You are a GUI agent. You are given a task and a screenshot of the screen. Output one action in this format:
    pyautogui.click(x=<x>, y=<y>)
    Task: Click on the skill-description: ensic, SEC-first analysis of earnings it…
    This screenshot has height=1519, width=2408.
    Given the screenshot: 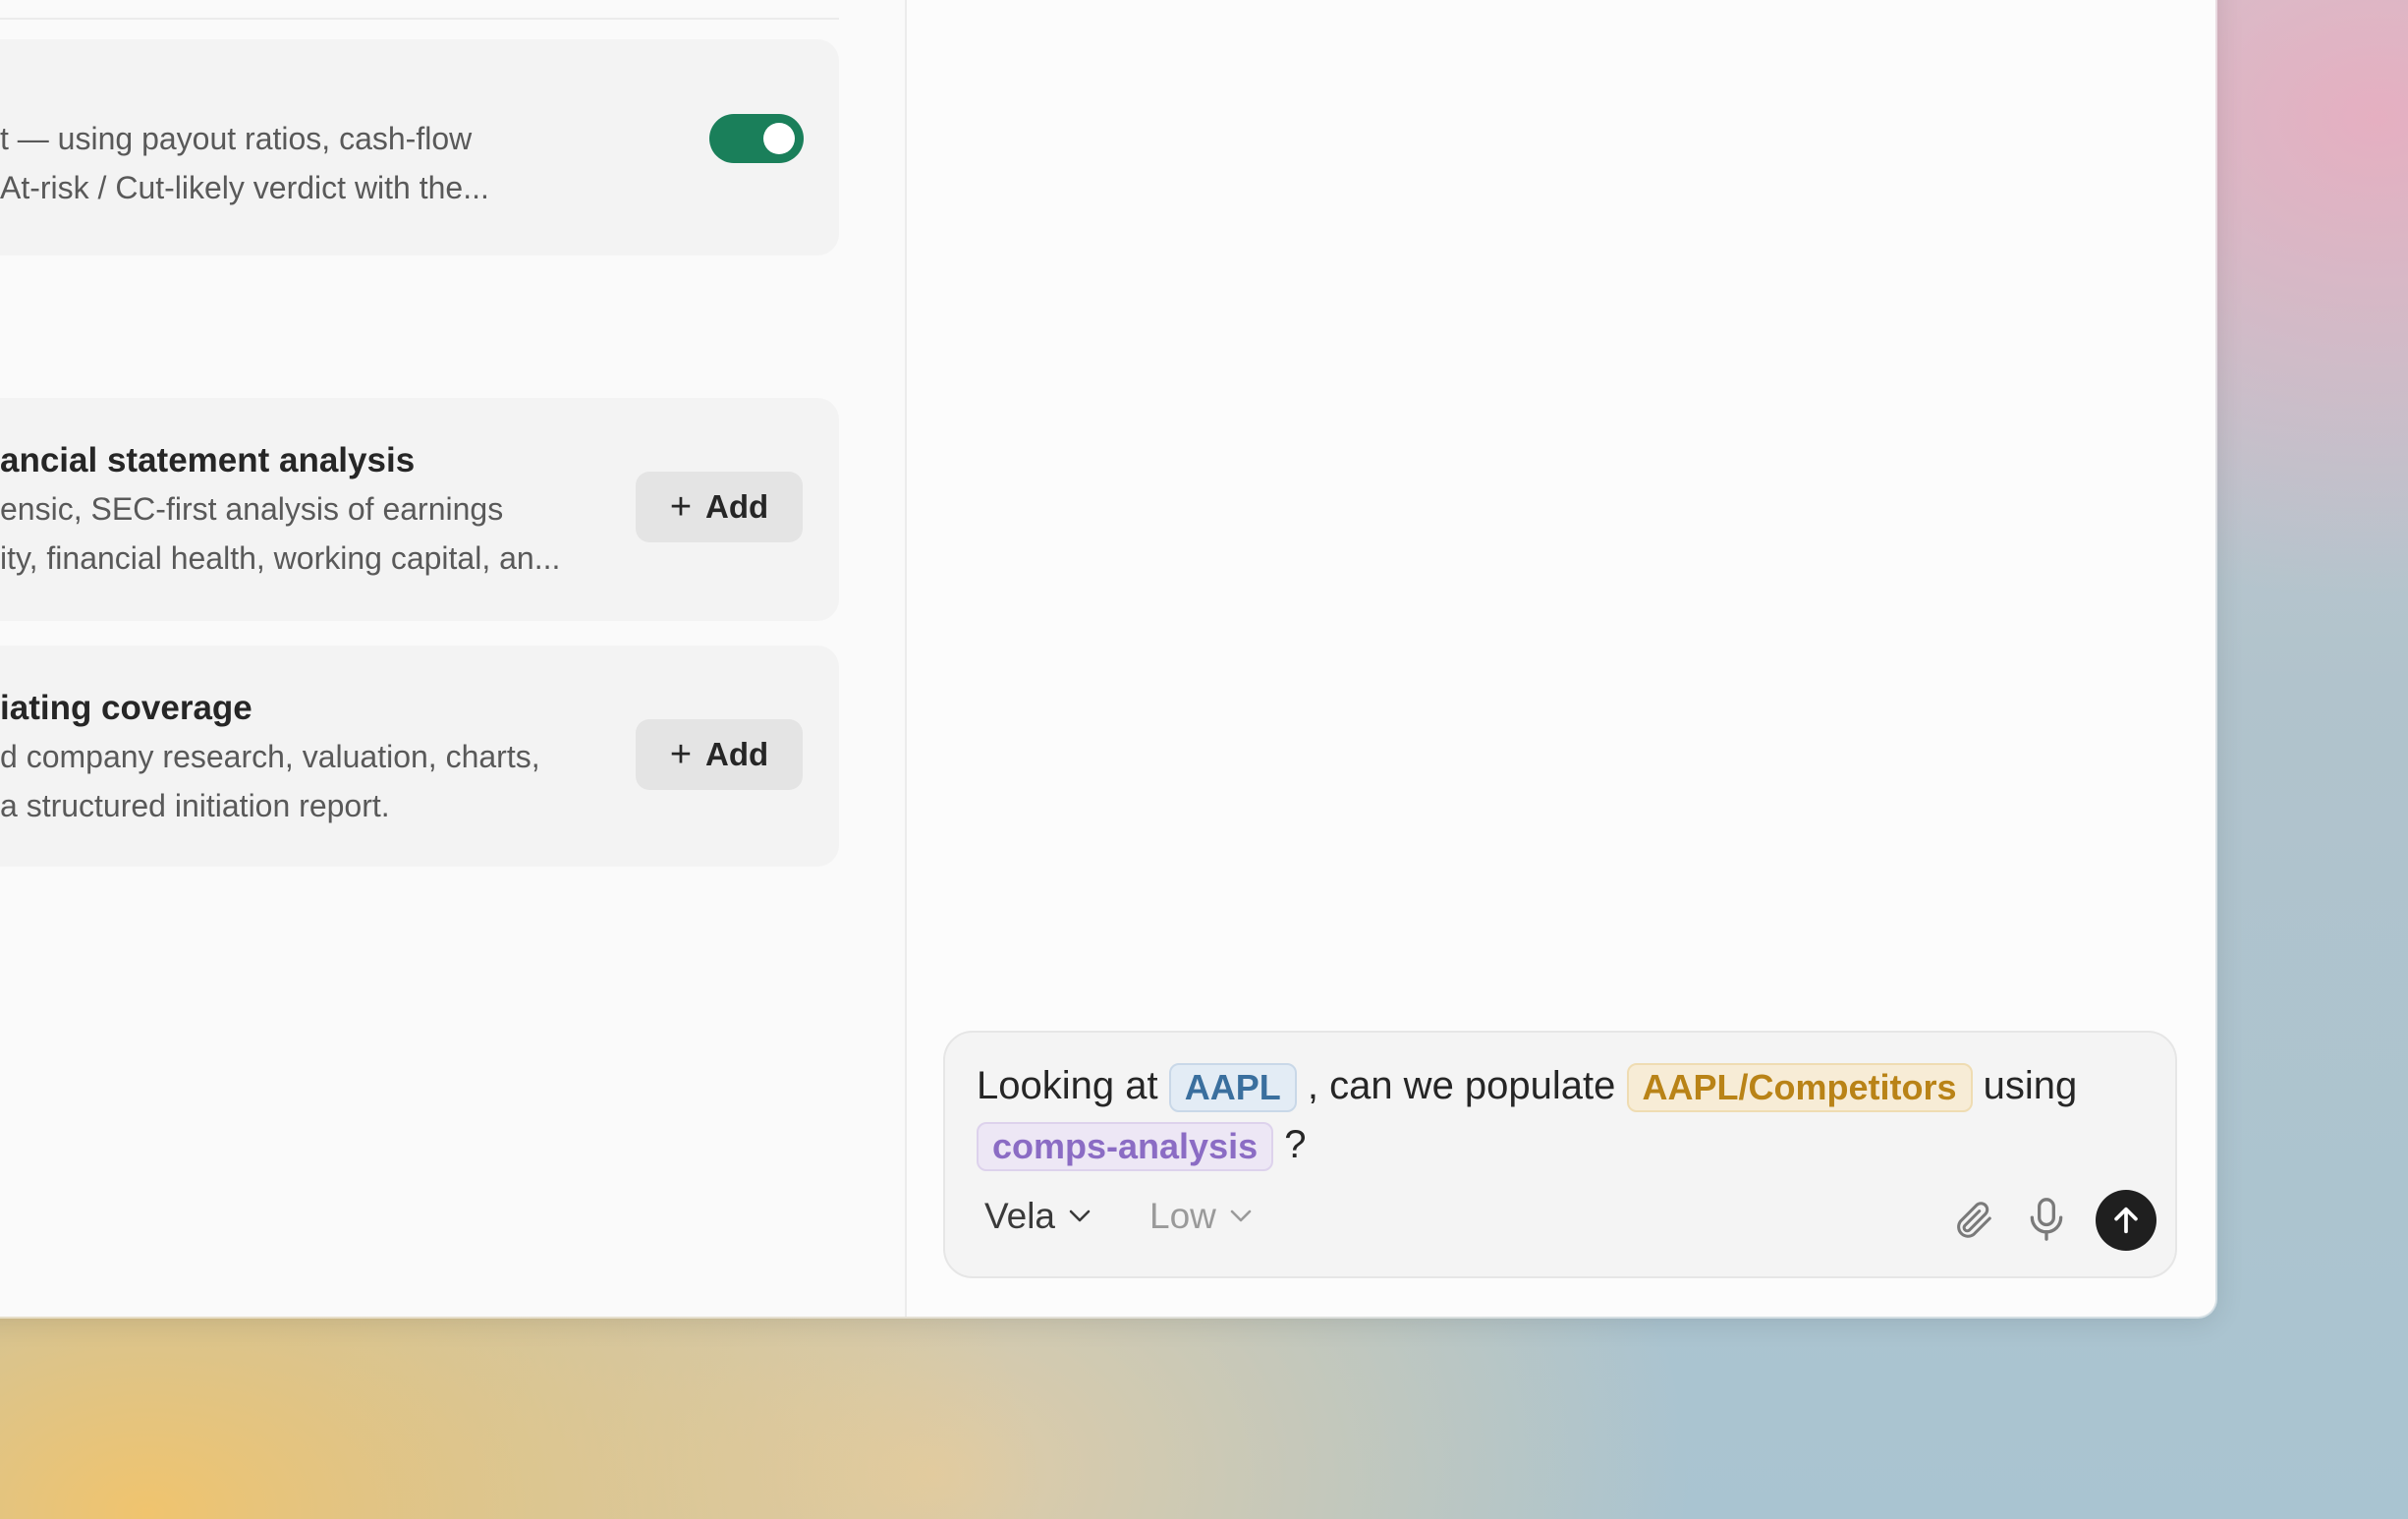 What is the action you would take?
    pyautogui.click(x=280, y=534)
    